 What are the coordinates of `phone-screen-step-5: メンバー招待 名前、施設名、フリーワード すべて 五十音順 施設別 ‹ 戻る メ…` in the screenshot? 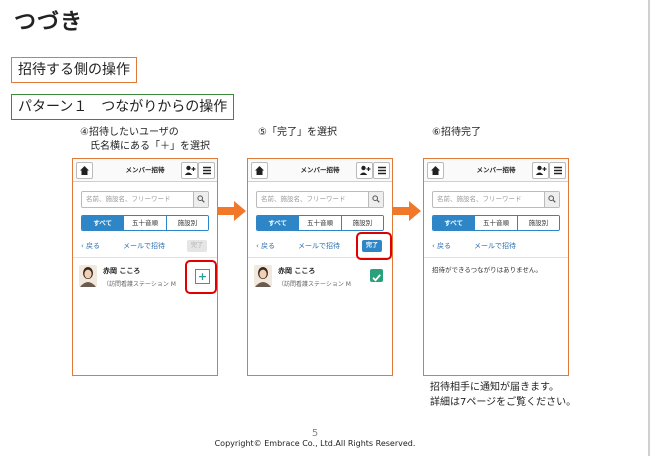 It's located at (320, 267).